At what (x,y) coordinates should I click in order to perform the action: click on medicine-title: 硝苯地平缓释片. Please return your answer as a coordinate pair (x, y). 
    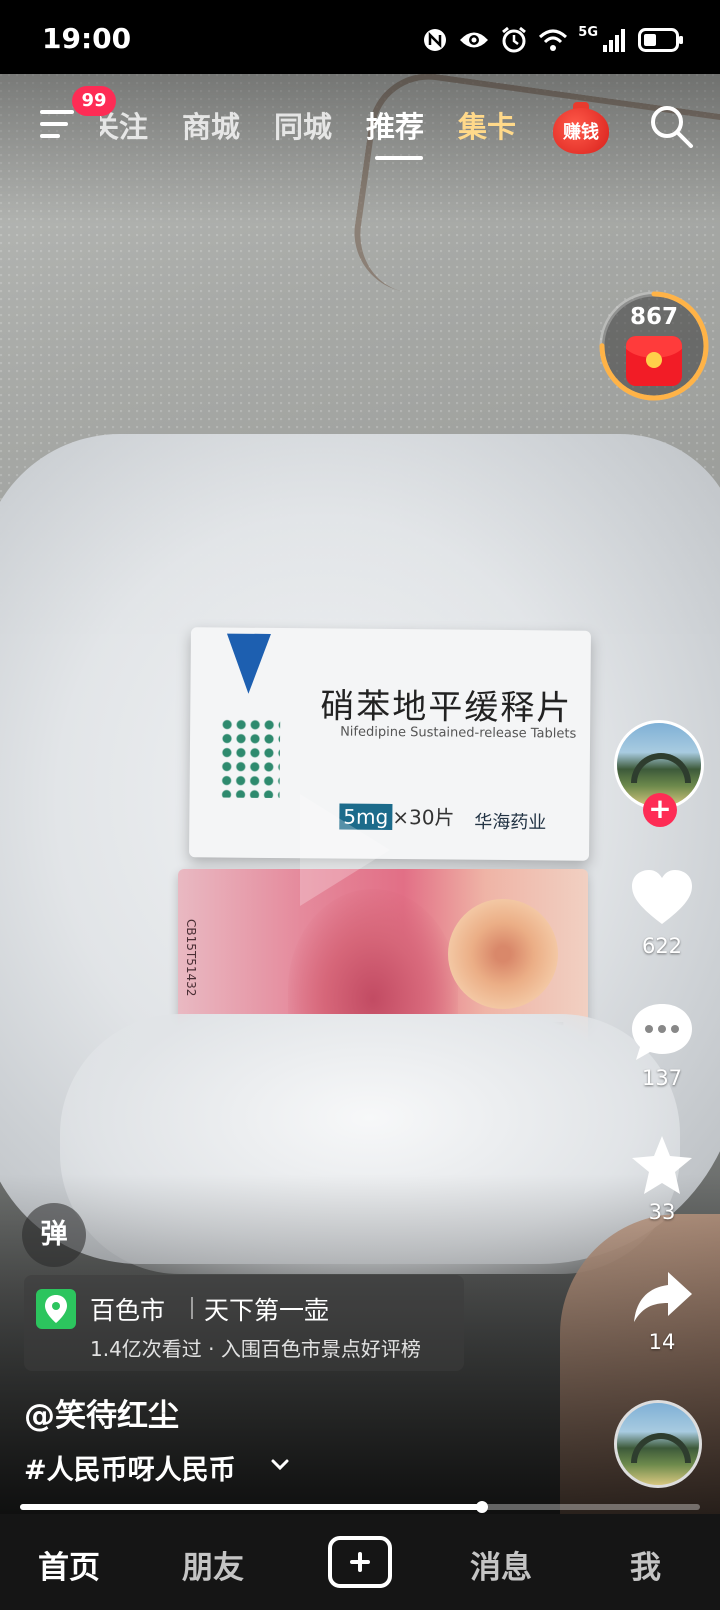
    Looking at the image, I should click on (446, 707).